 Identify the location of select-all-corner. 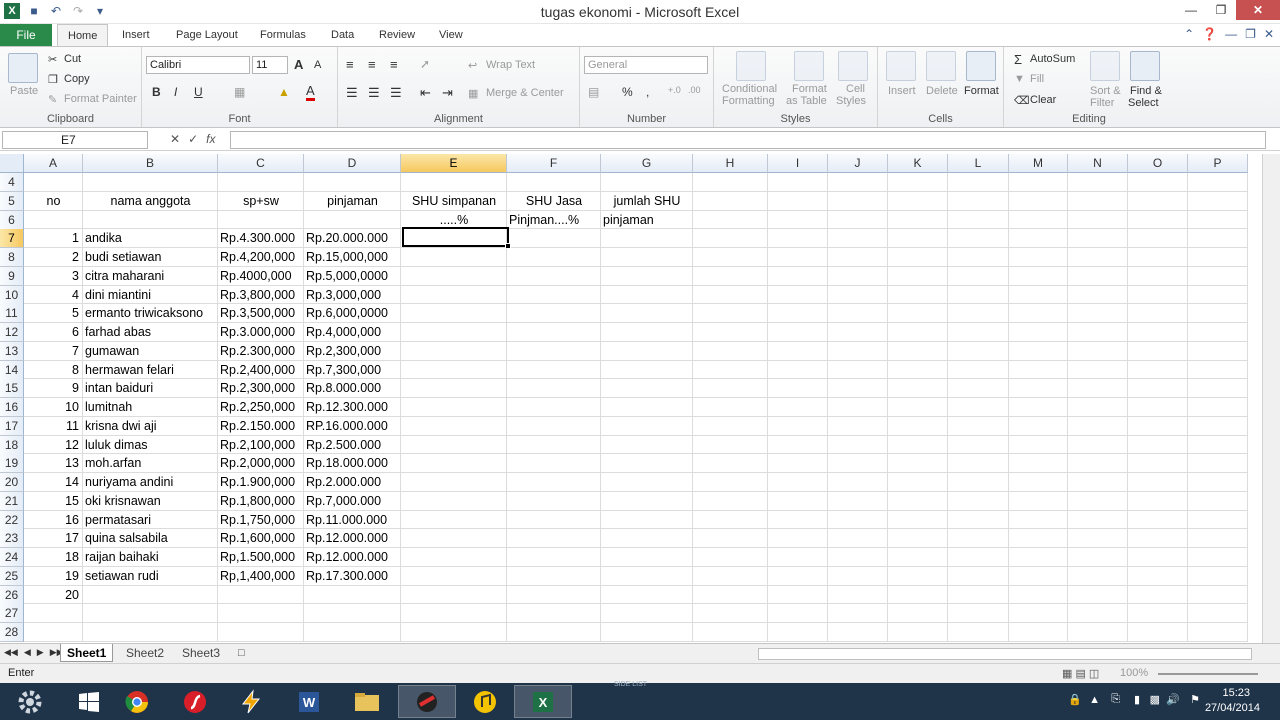
(12, 163).